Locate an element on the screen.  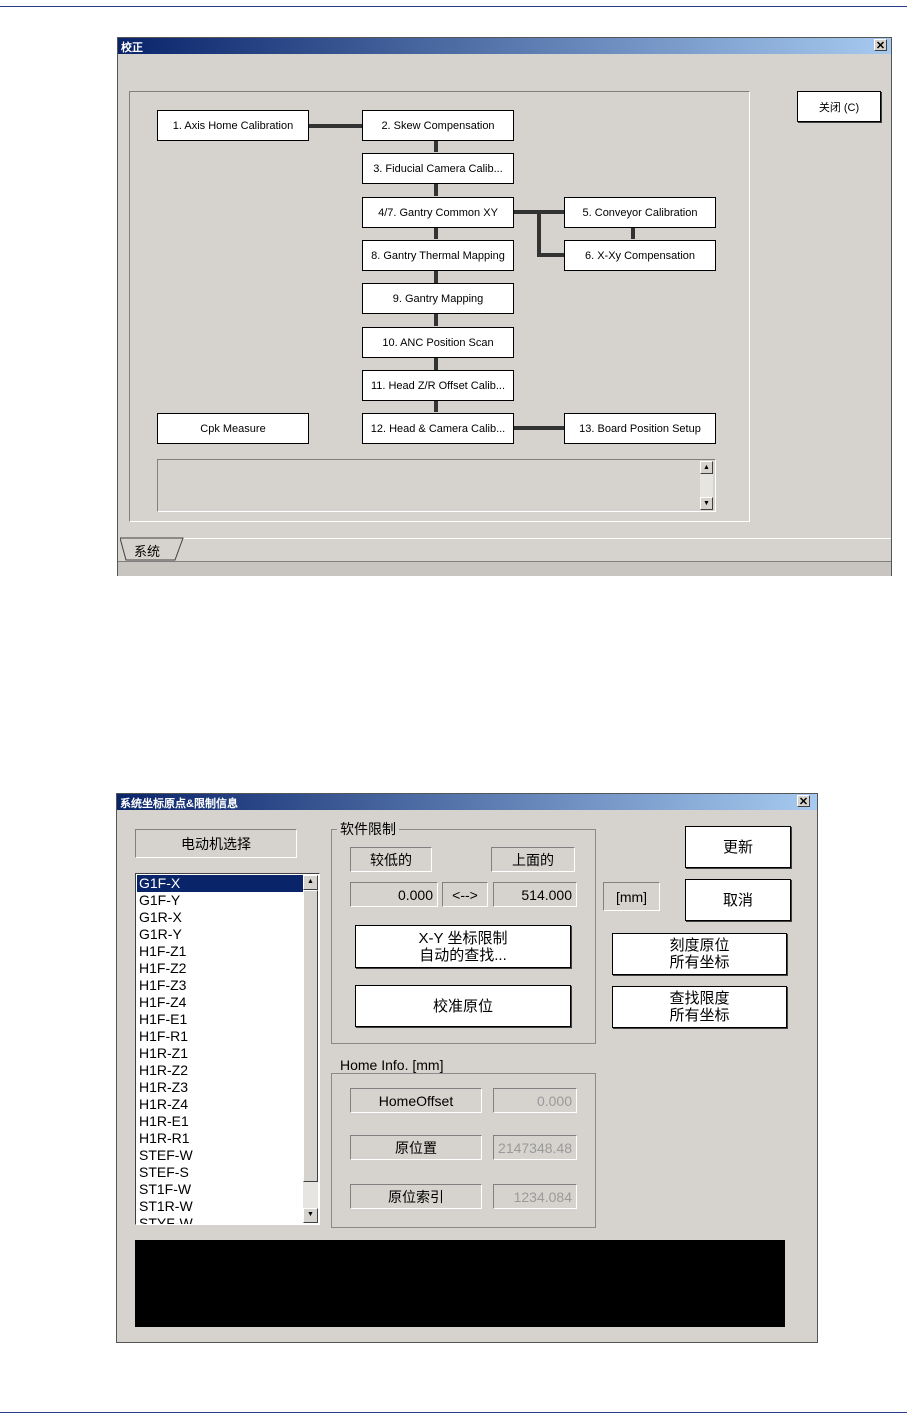
motor-list-item: H1F-E1 is located at coordinates (220, 1019).